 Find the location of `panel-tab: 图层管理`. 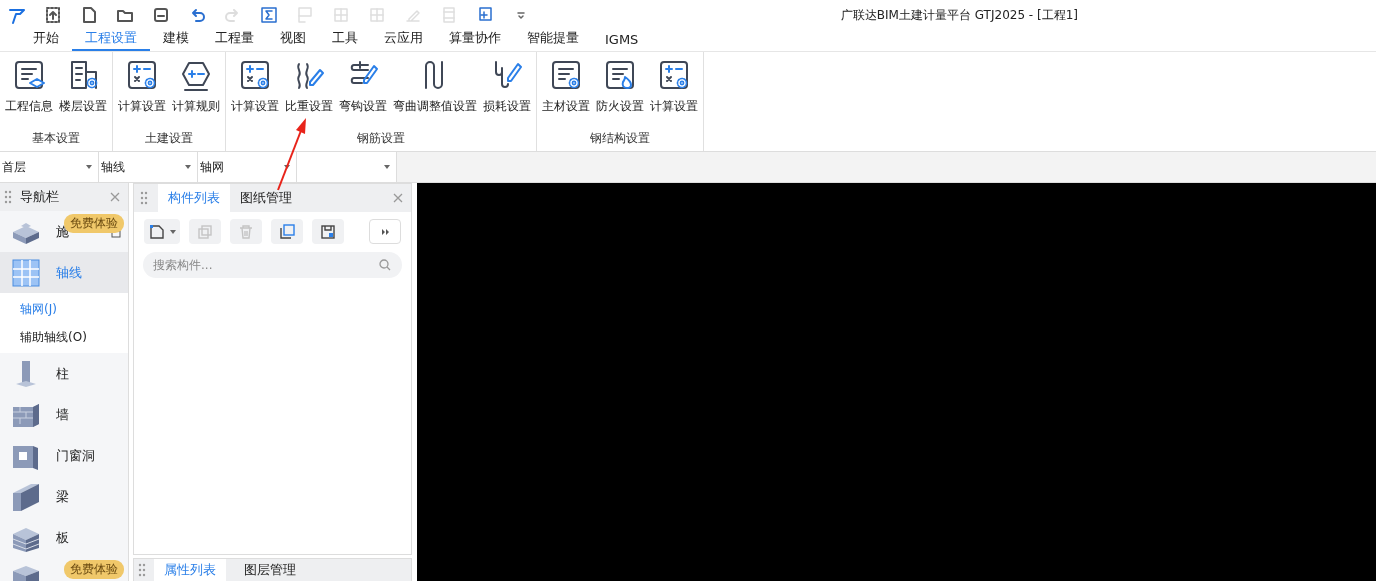

panel-tab: 图层管理 is located at coordinates (270, 570).